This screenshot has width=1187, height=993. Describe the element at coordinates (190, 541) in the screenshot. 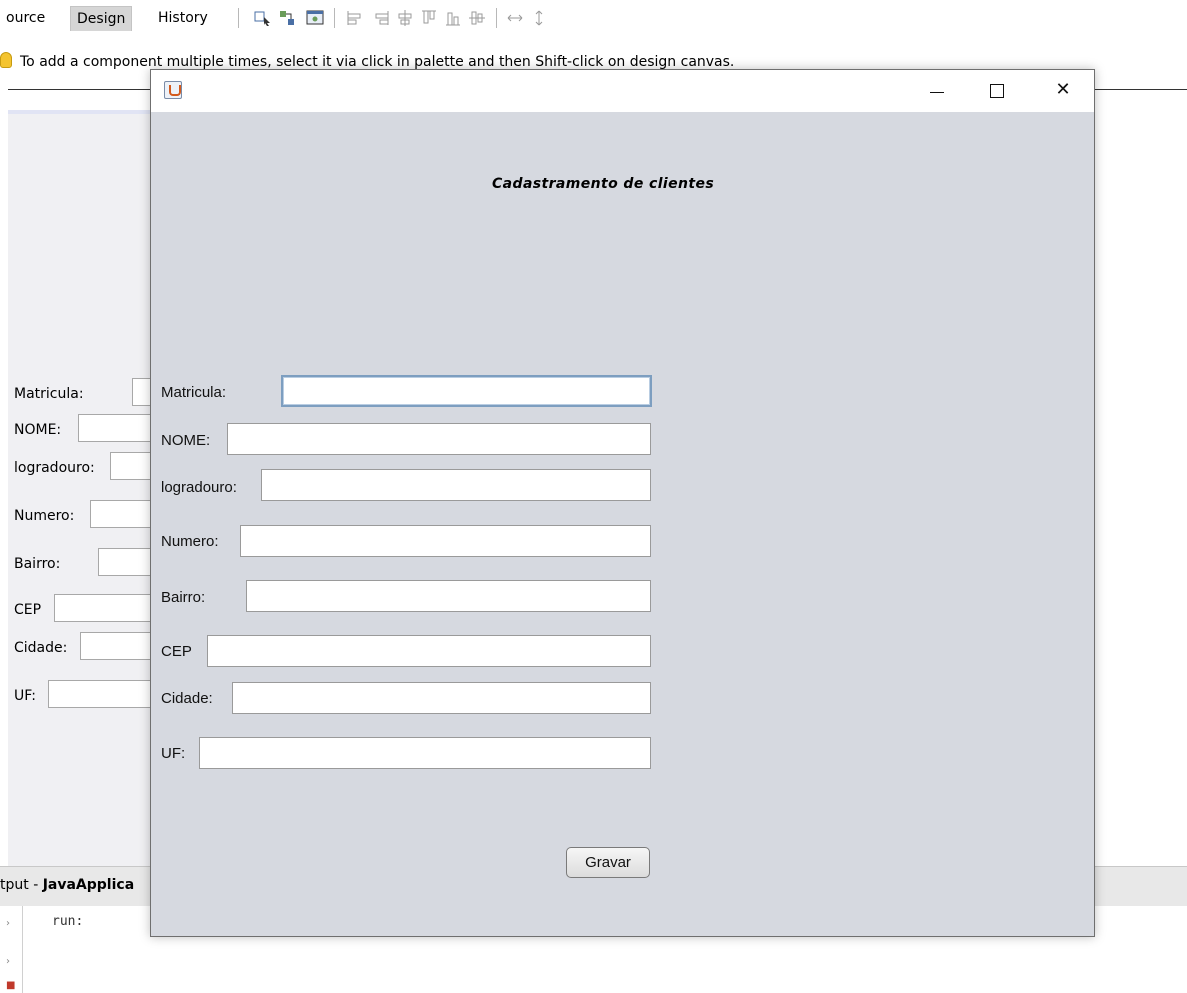

I see `numero-label: Numero:` at that location.